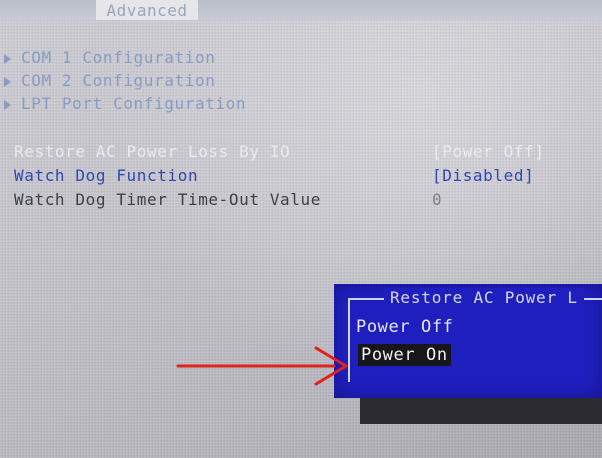 The image size is (602, 458). What do you see at coordinates (404, 355) in the screenshot?
I see `option-power-on: Power On` at bounding box center [404, 355].